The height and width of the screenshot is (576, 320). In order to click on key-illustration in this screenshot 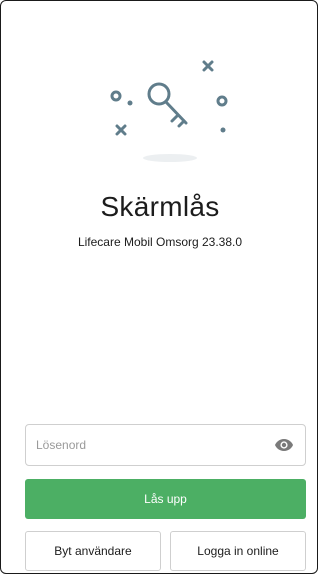, I will do `click(169, 111)`.